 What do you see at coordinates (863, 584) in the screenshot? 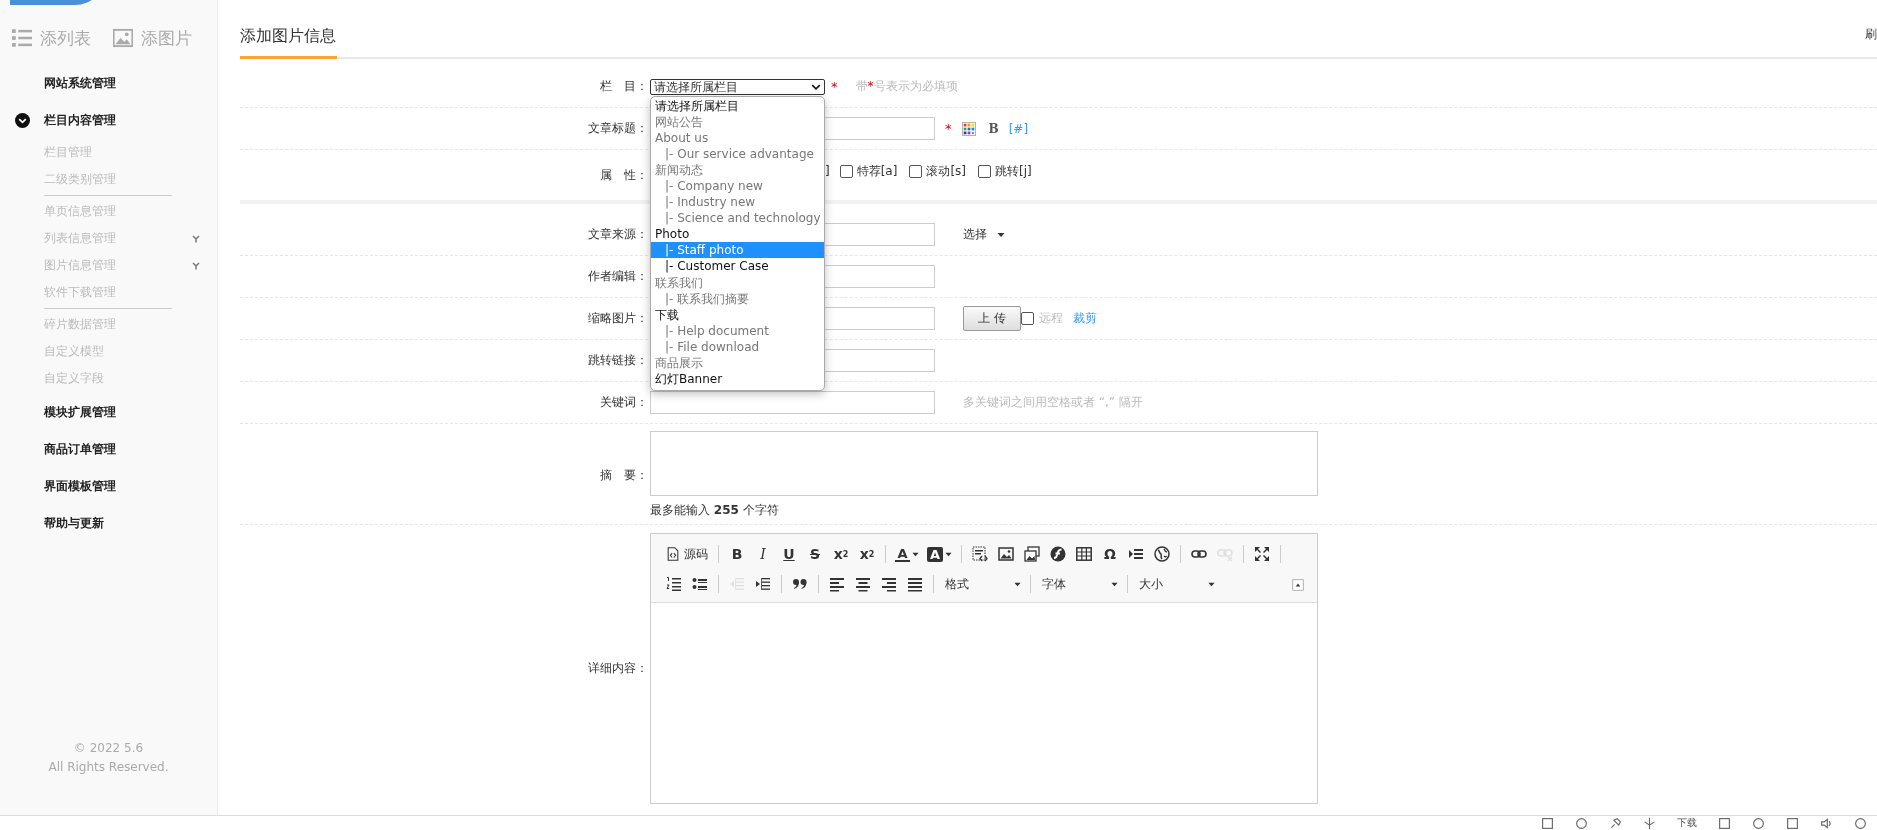
I see `align-center-icon` at bounding box center [863, 584].